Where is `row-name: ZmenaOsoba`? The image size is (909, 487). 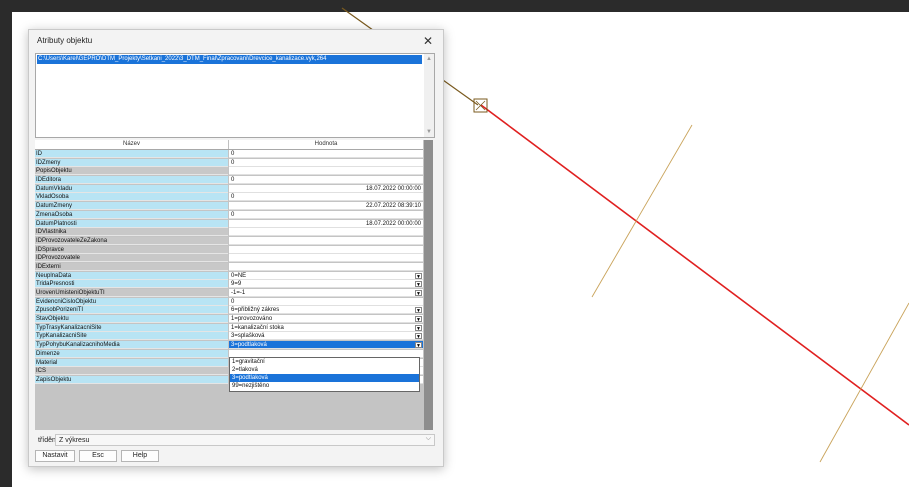 row-name: ZmenaOsoba is located at coordinates (131, 214).